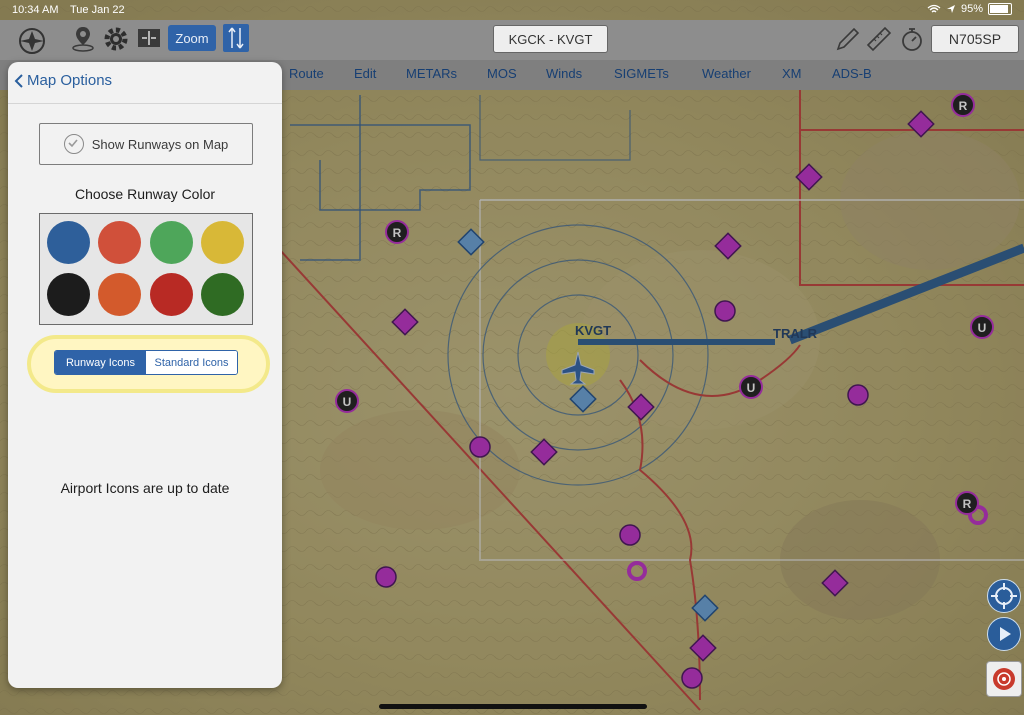  I want to click on checkmark-circle-icon, so click(73, 144).